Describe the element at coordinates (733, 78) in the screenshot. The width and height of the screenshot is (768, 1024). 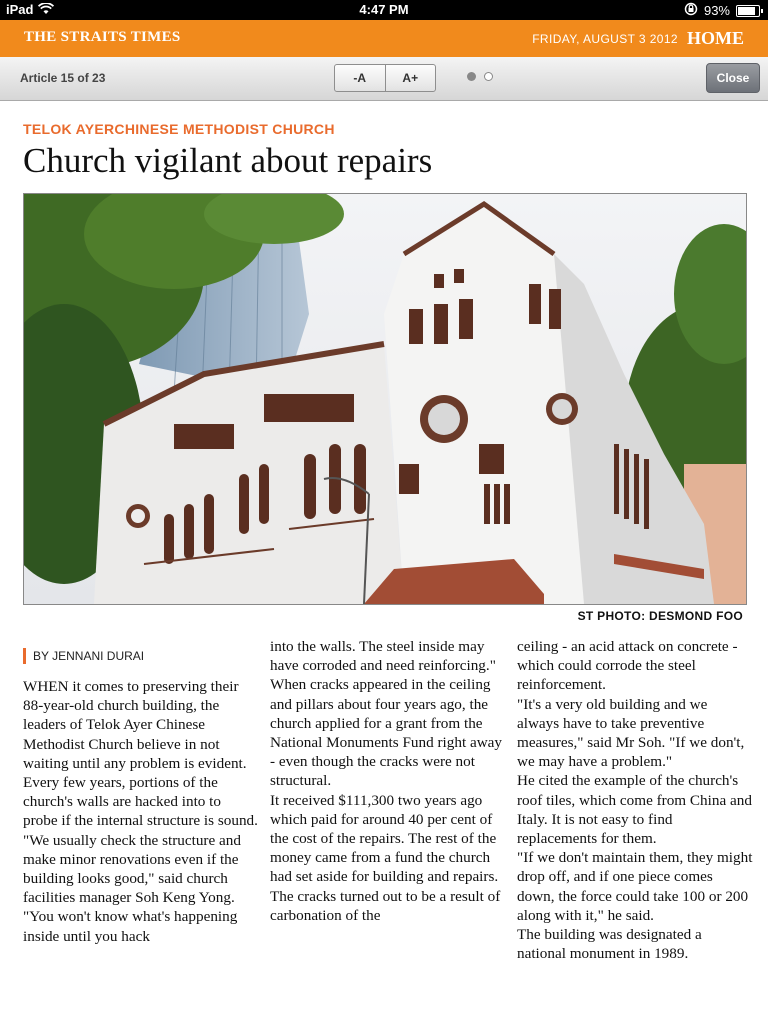
I see `close-button: Close` at that location.